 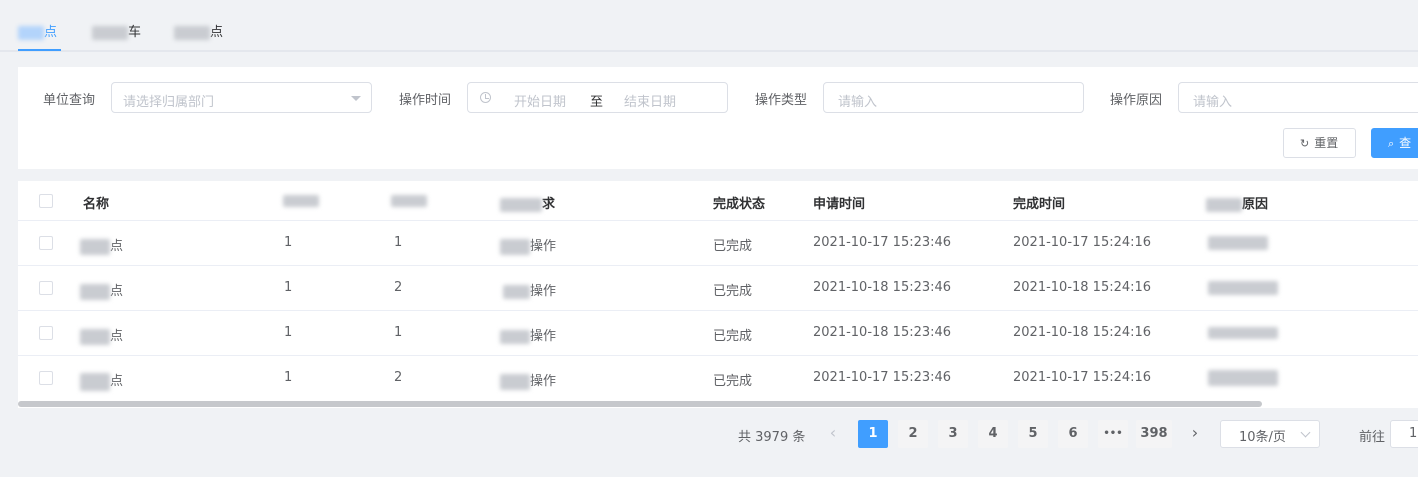 I want to click on query-button: ⌕ 查, so click(x=1394, y=143).